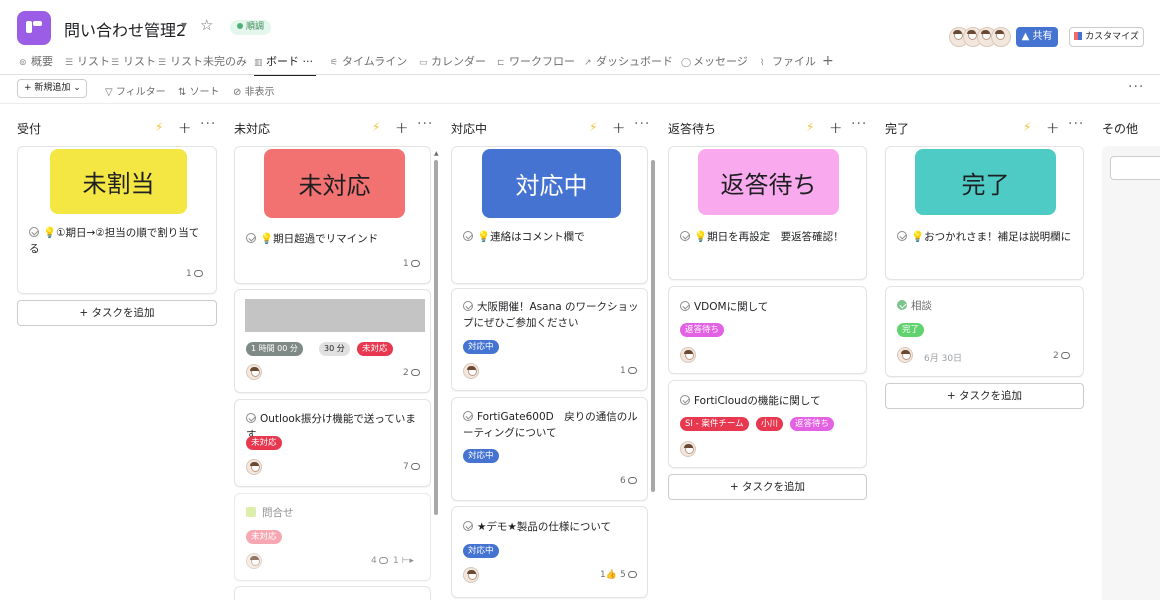  I want to click on card-cover: 完了, so click(985, 182).